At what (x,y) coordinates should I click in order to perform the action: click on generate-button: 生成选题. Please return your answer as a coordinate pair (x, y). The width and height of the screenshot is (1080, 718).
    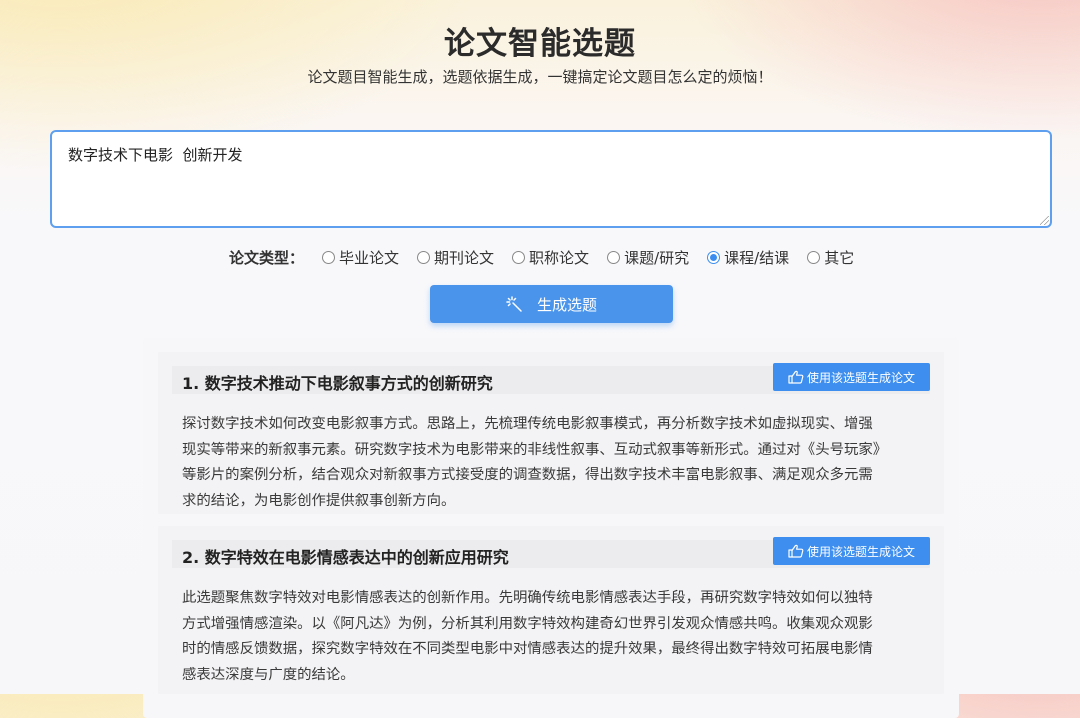
    Looking at the image, I should click on (551, 304).